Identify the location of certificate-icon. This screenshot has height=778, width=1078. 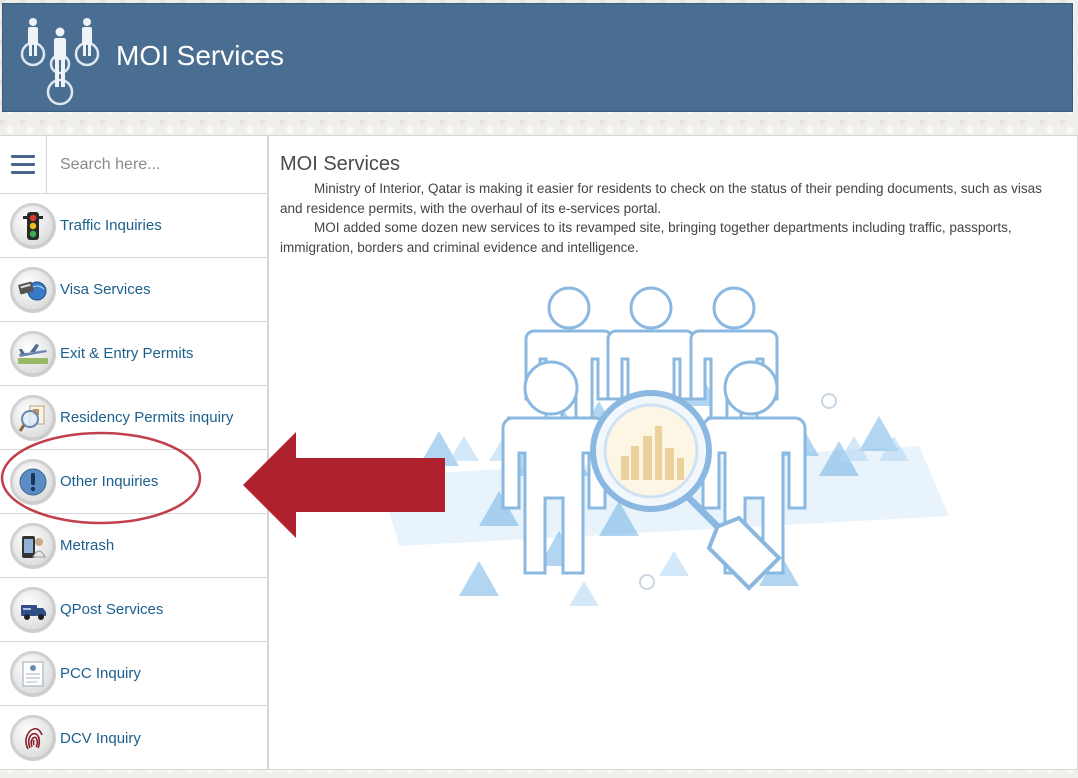
(33, 673).